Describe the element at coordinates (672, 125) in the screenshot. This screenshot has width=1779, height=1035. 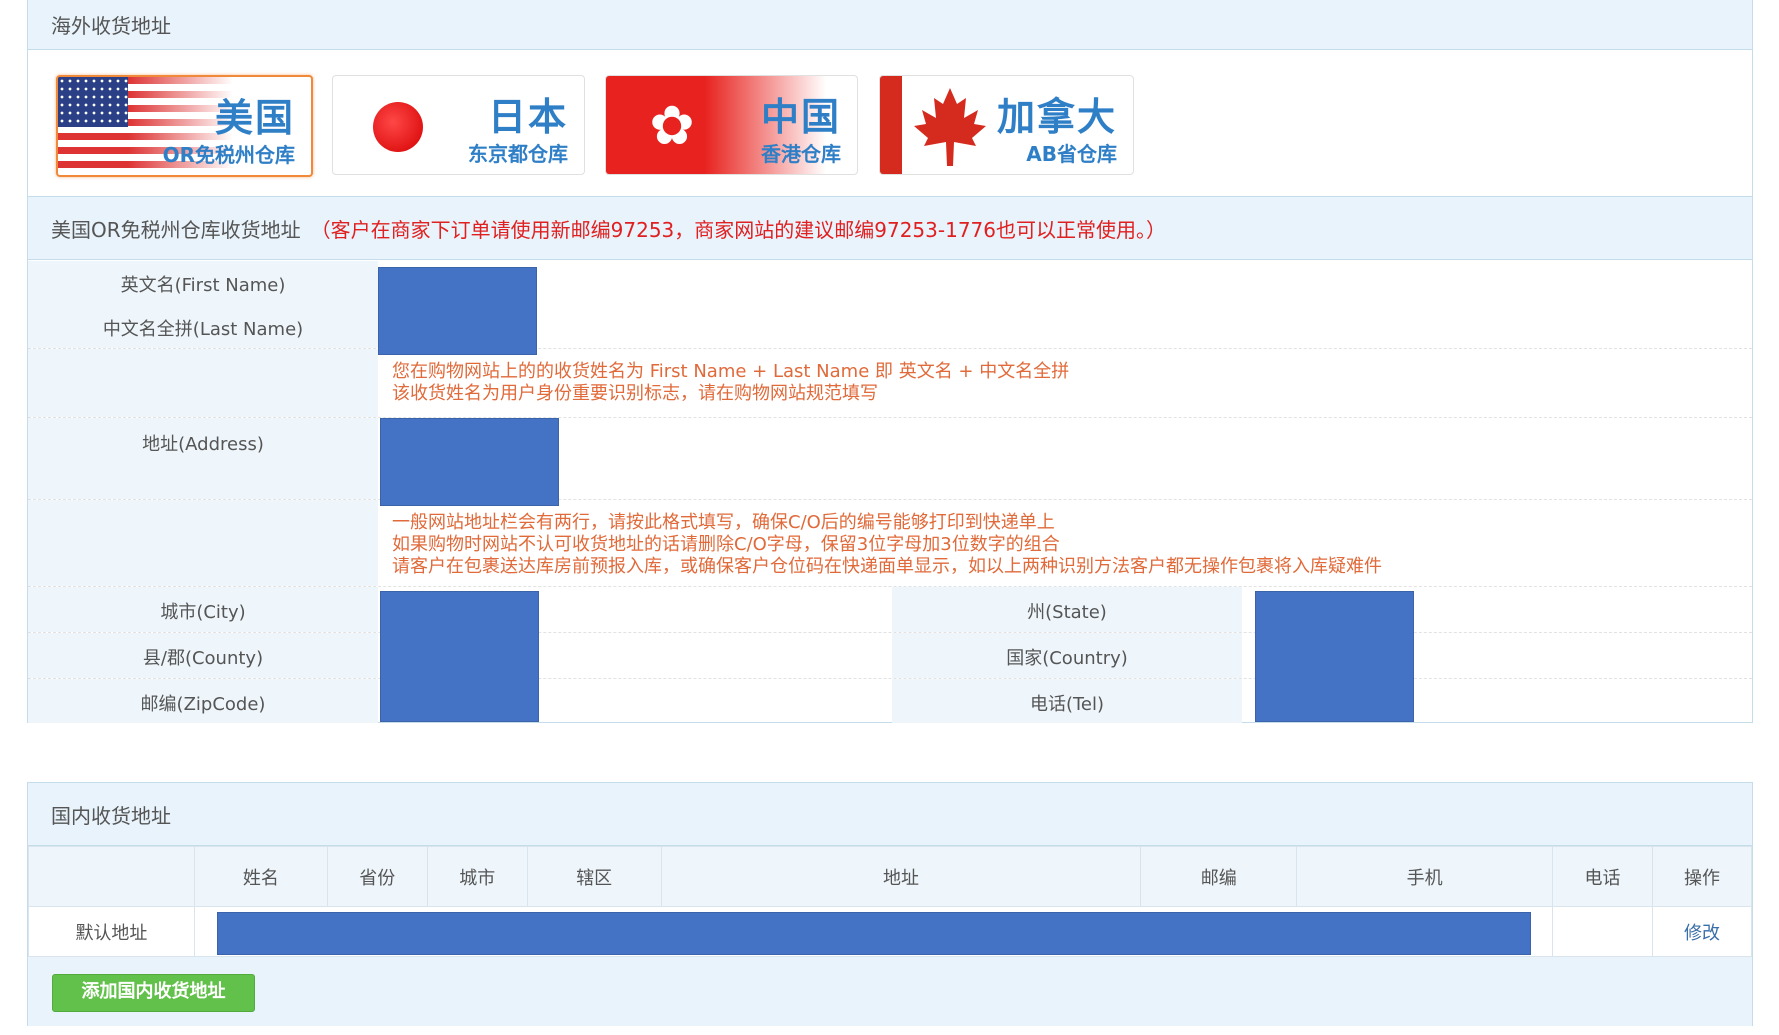
I see `bauhinia-icon: ✿` at that location.